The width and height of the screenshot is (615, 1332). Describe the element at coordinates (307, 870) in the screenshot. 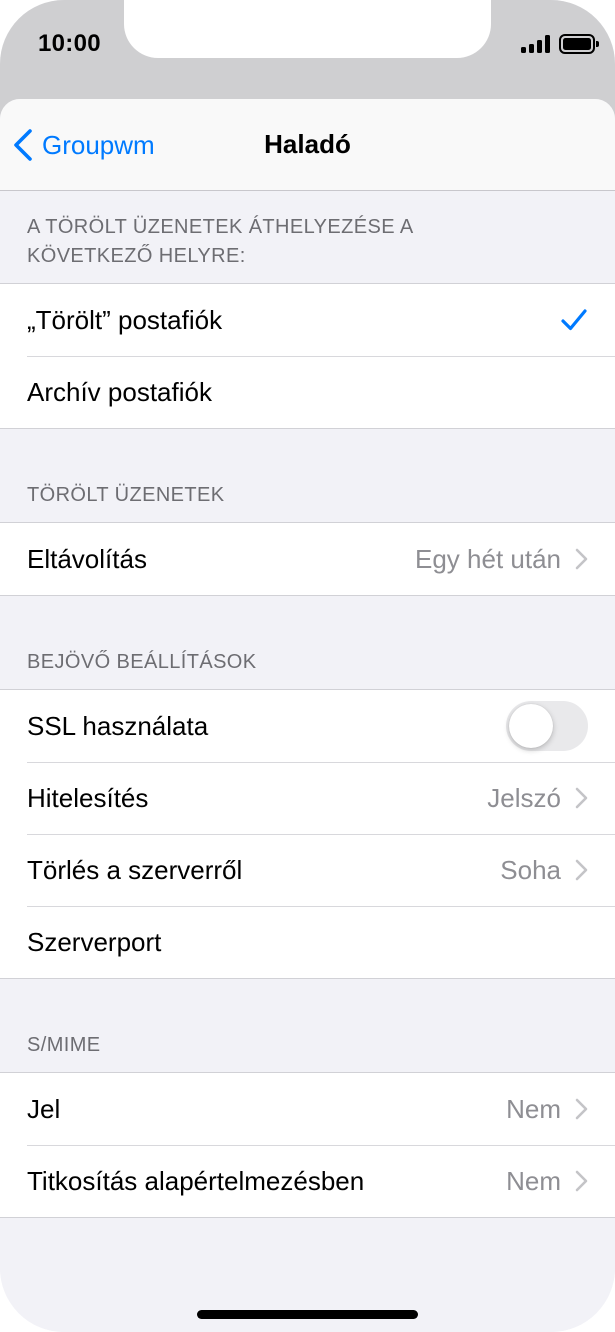

I see `row-delete-from-server: Törlés a szerverről Soha` at that location.